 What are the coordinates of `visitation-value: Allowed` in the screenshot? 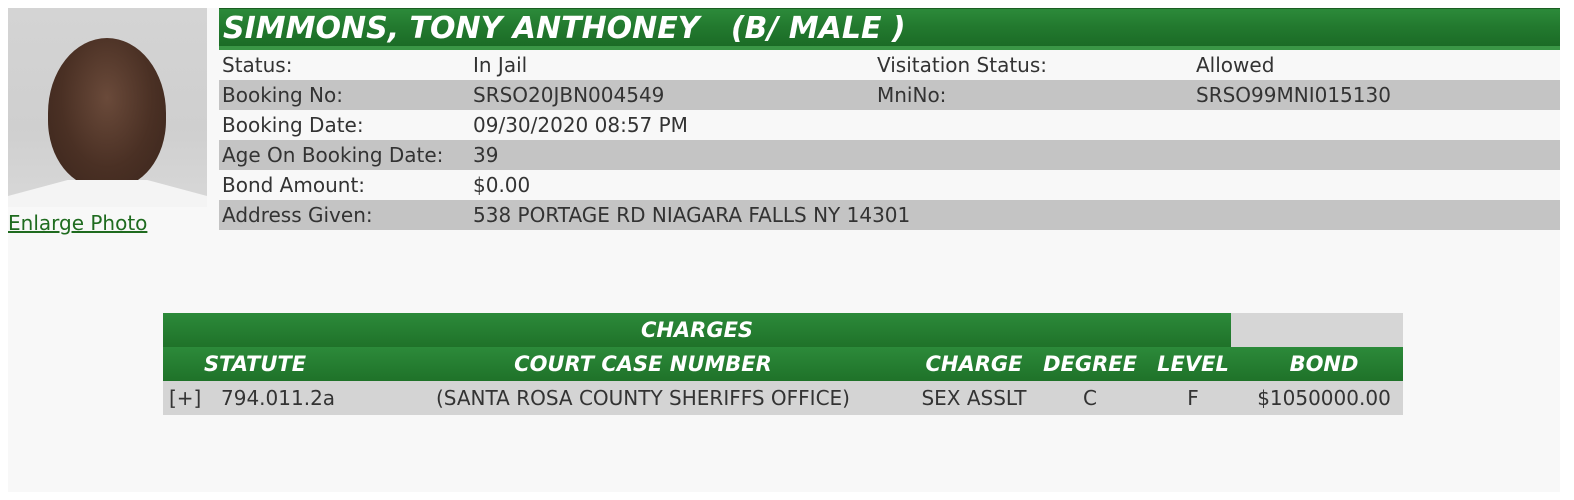 It's located at (1235, 65).